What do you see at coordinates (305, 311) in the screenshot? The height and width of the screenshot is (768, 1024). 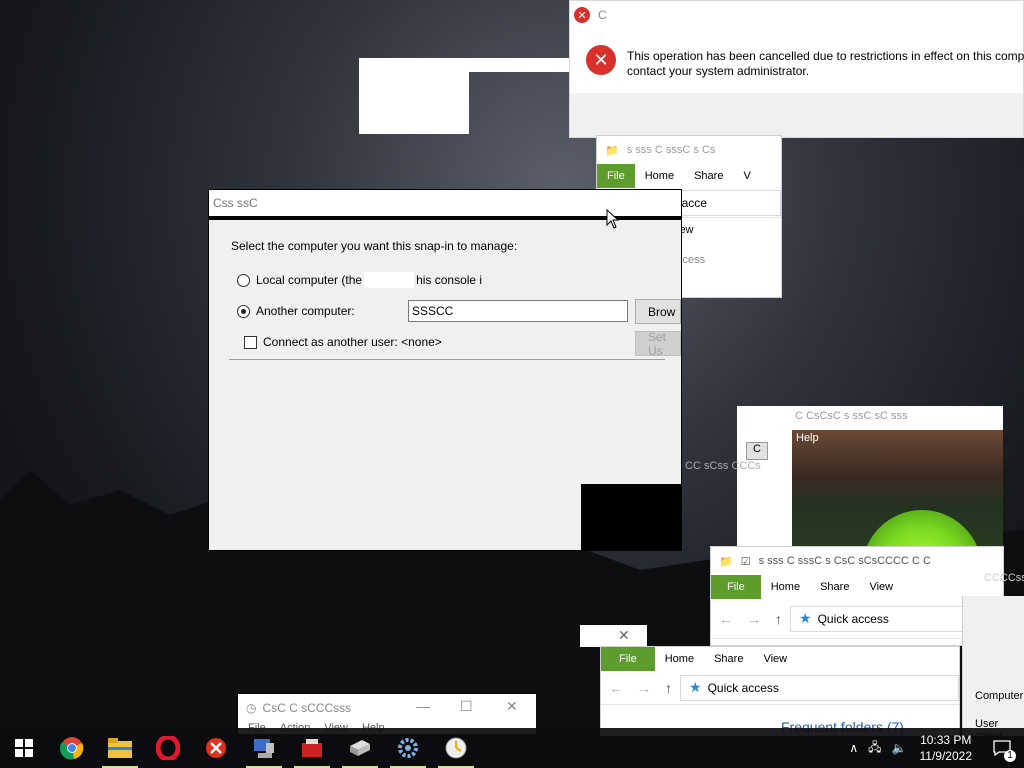 I see `another-computer-label: Another computer:` at bounding box center [305, 311].